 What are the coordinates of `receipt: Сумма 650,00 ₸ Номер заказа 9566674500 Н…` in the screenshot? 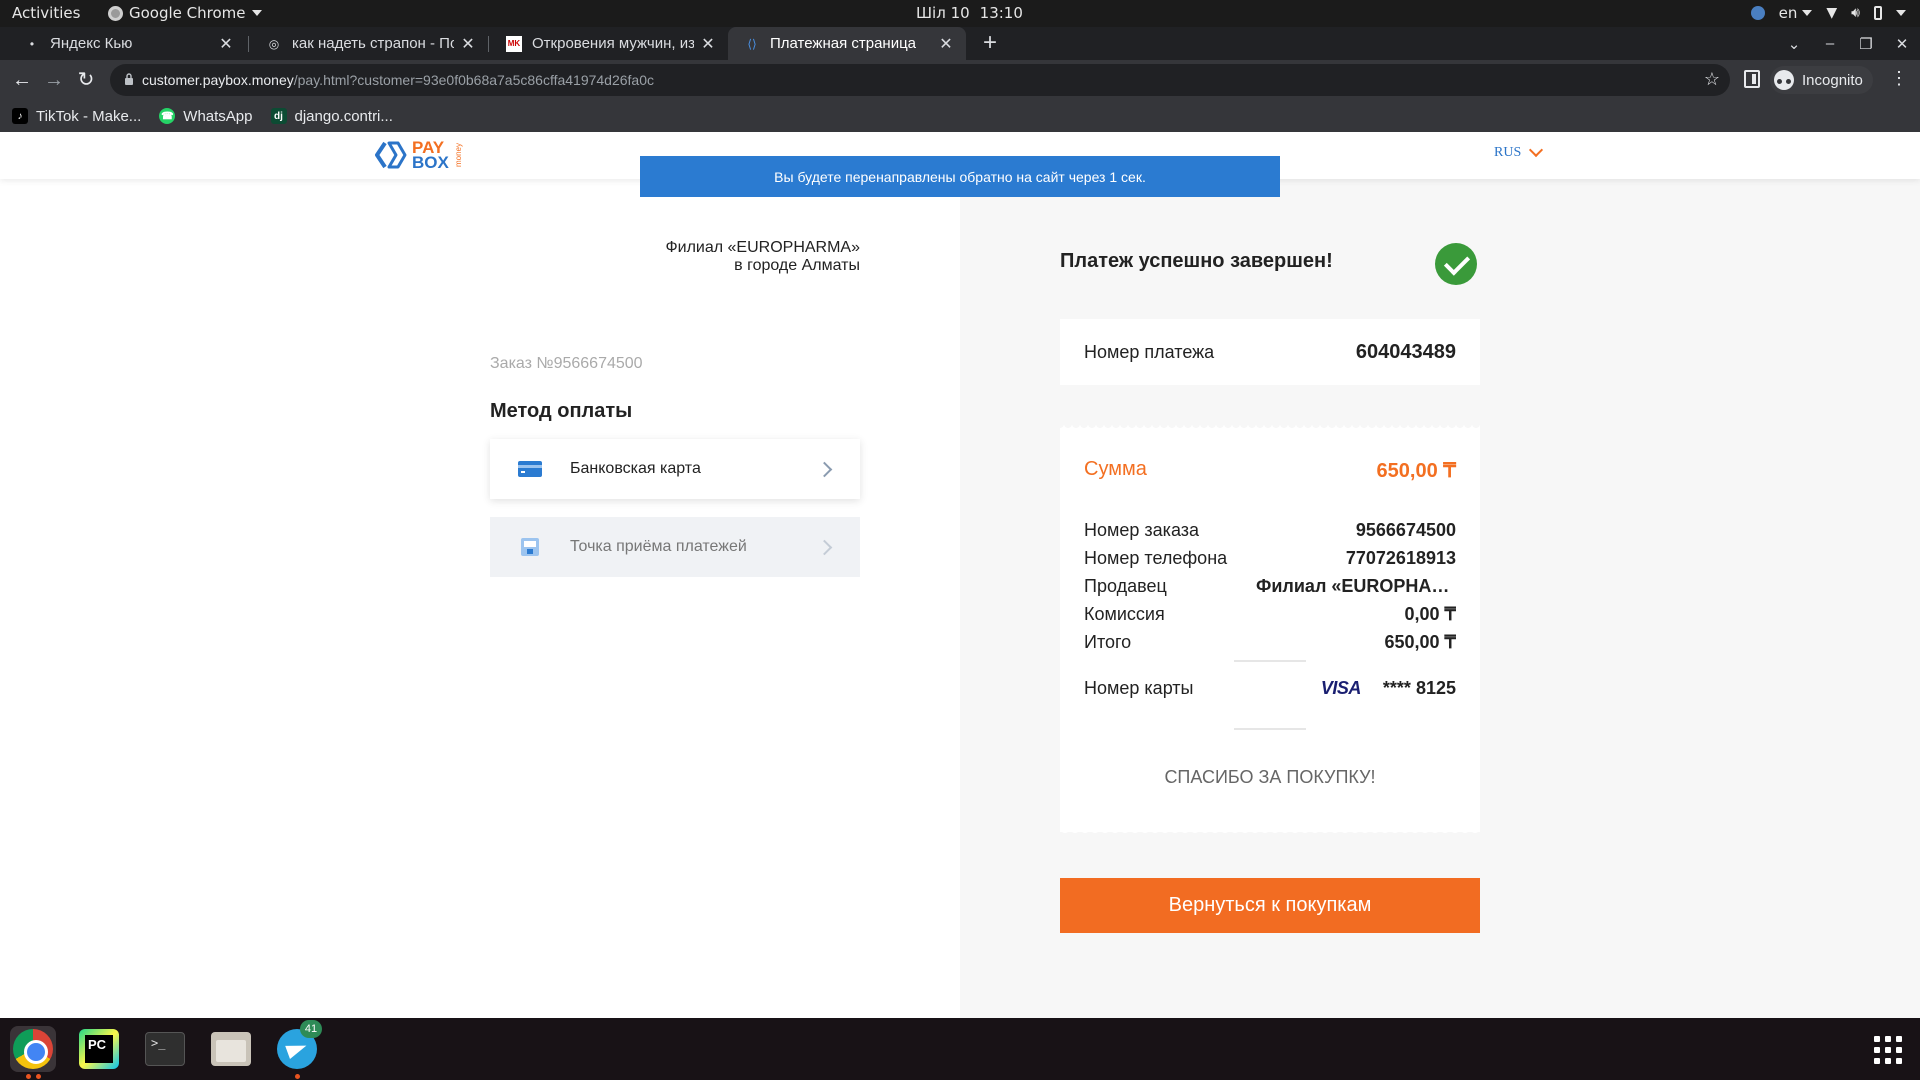 It's located at (1270, 628).